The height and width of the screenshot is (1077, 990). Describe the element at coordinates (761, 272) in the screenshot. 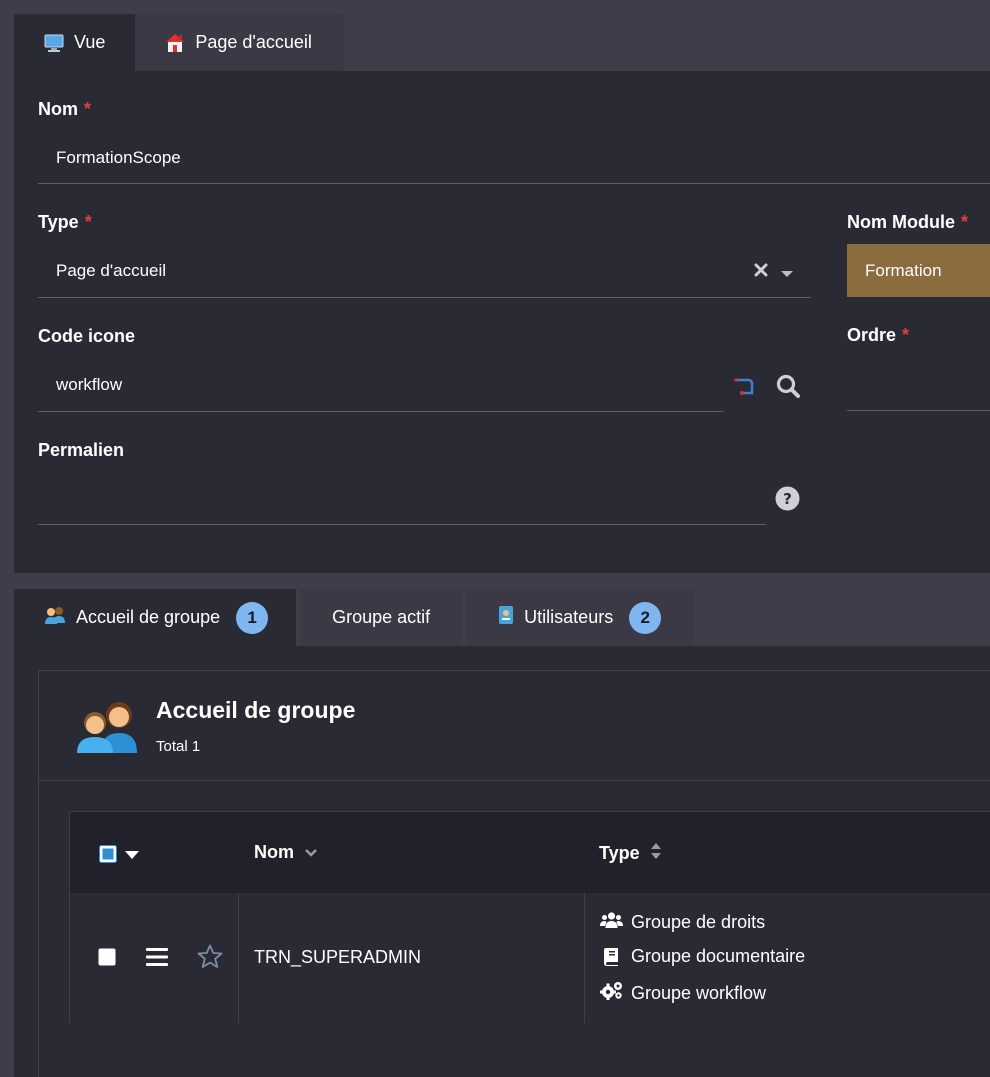

I see `clear-icon` at that location.